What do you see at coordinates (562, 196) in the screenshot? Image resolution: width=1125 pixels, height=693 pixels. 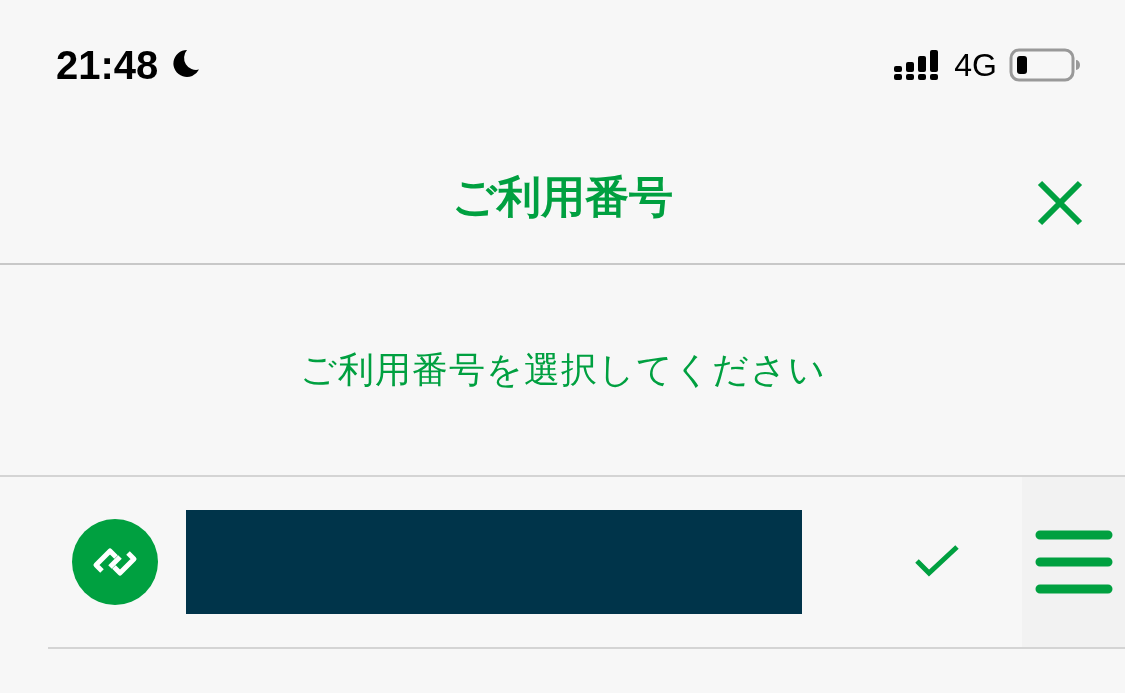 I see `screen-title: ご利用番号` at bounding box center [562, 196].